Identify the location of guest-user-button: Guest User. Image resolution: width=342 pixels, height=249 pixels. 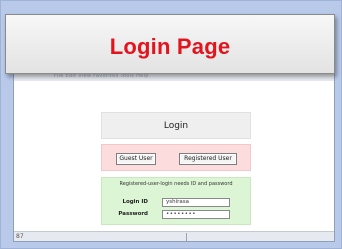
(136, 159).